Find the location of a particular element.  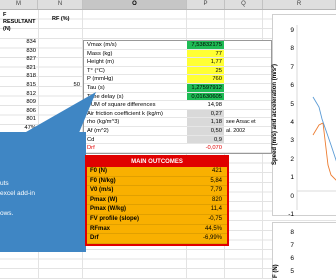

outcome-label: F0 (N) is located at coordinates (136, 171).